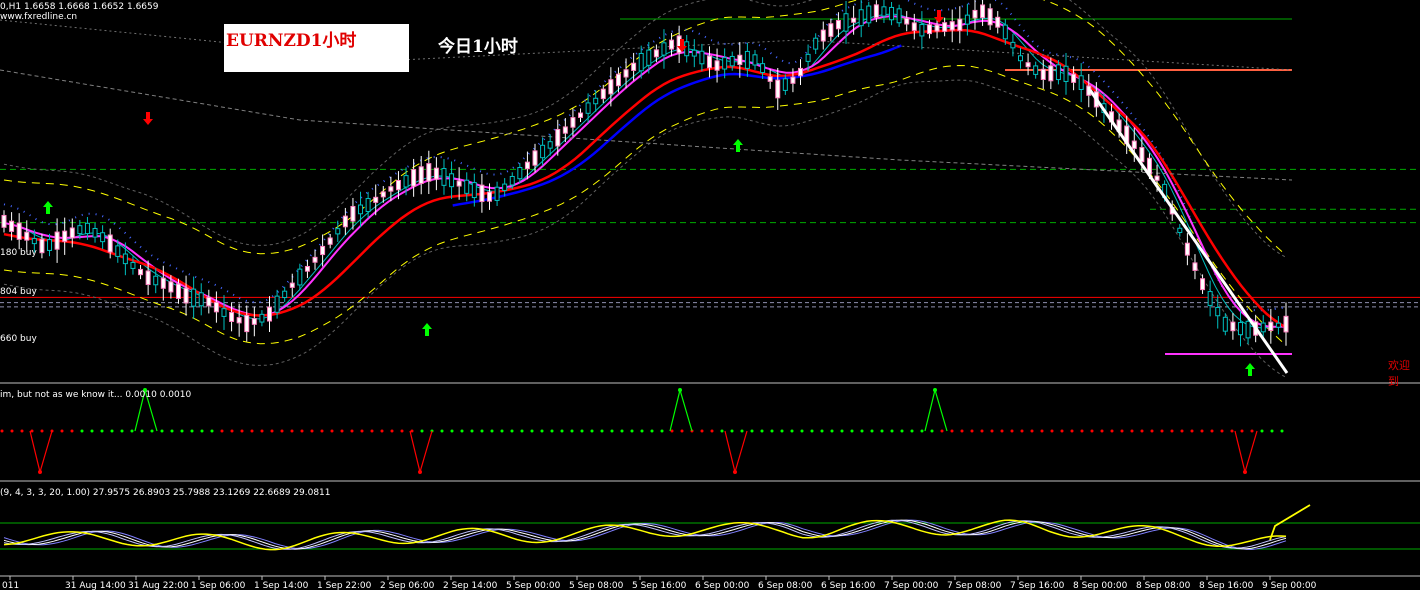  I want to click on pair-label: EURNZD1小时, so click(291, 41).